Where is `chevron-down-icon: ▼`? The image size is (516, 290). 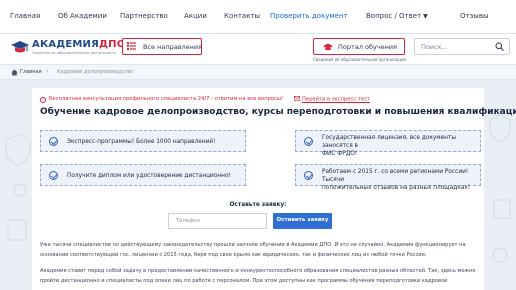 chevron-down-icon: ▼ is located at coordinates (425, 16).